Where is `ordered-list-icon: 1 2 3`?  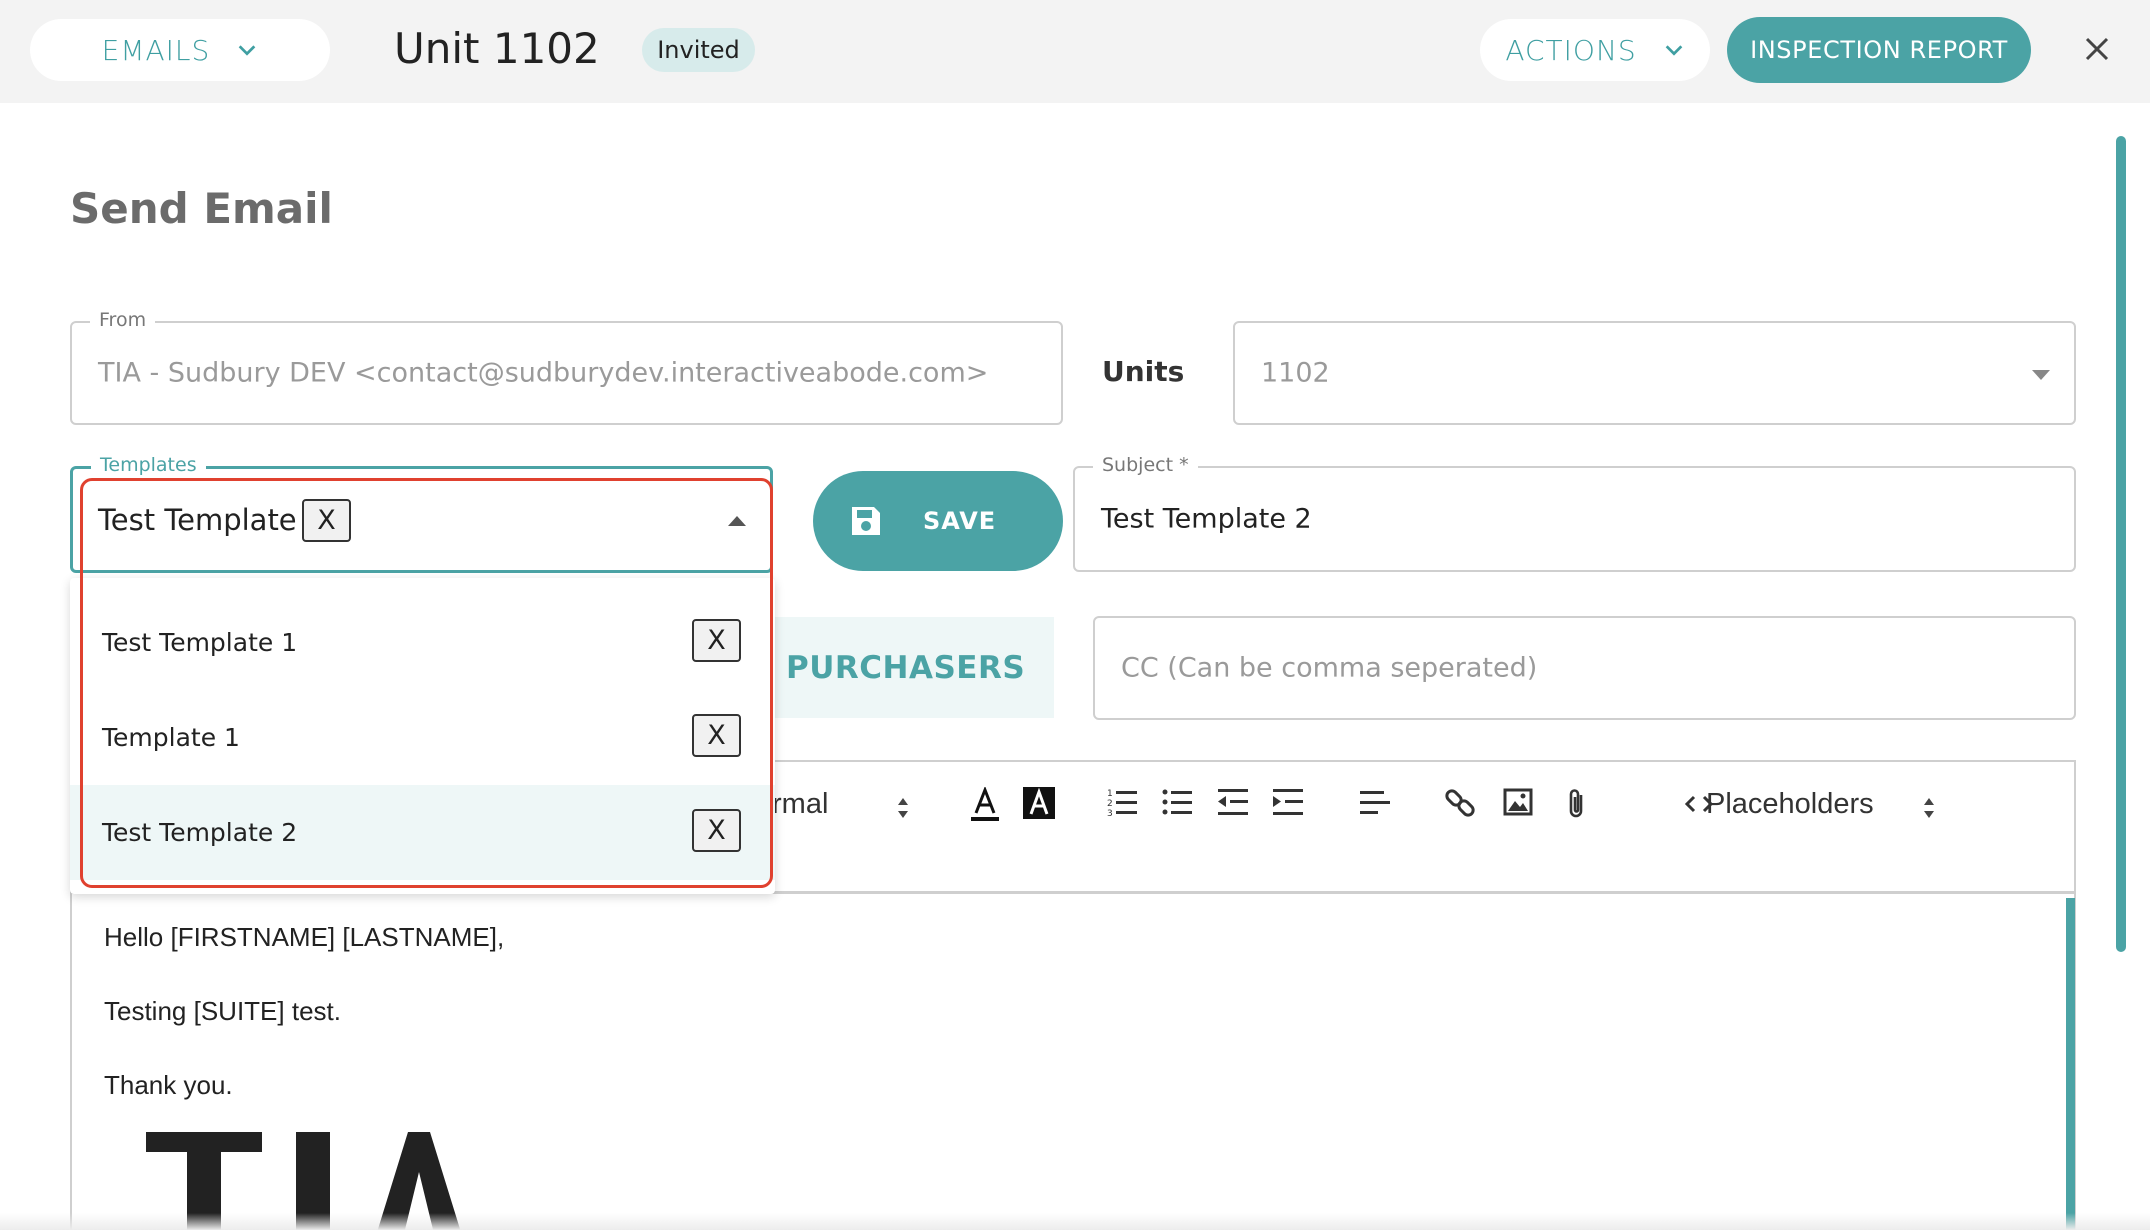 ordered-list-icon: 1 2 3 is located at coordinates (1122, 802).